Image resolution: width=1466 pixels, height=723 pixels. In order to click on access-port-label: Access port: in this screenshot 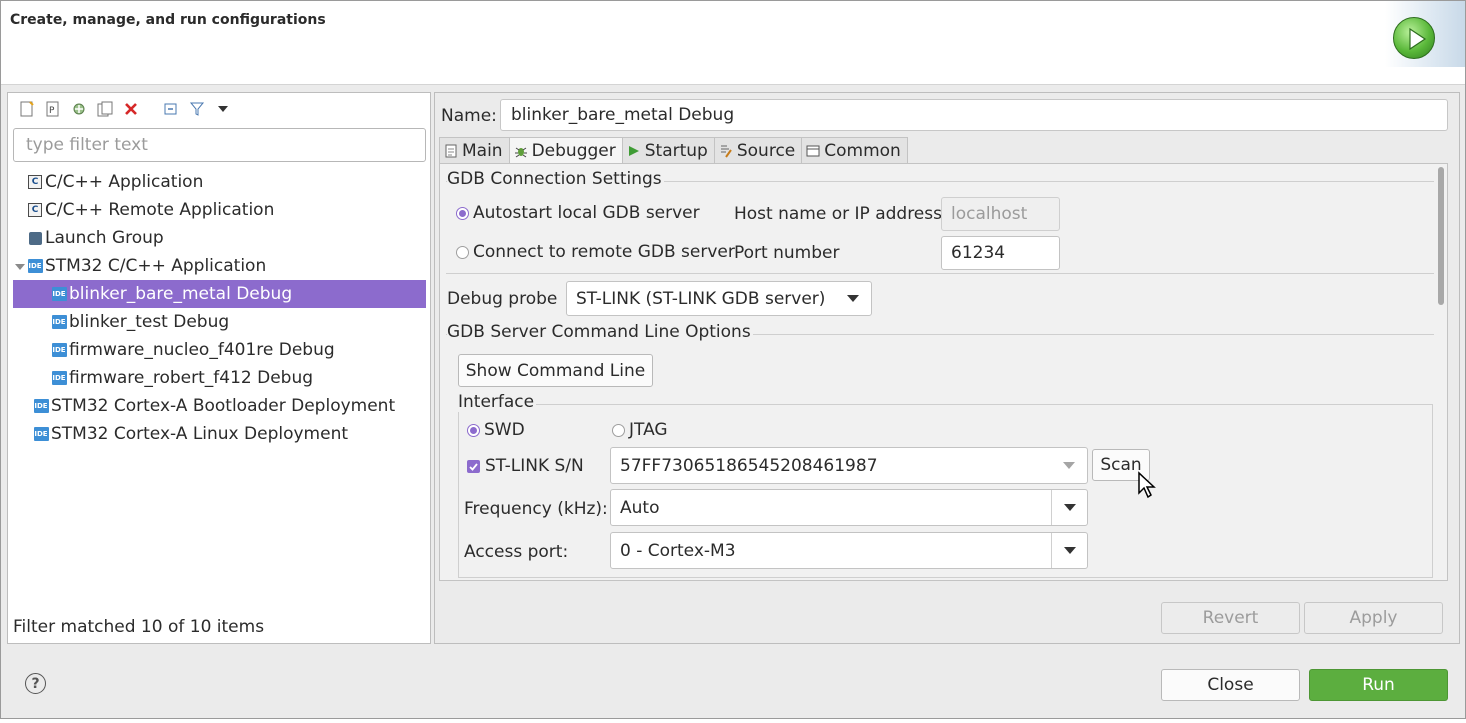, I will do `click(516, 552)`.